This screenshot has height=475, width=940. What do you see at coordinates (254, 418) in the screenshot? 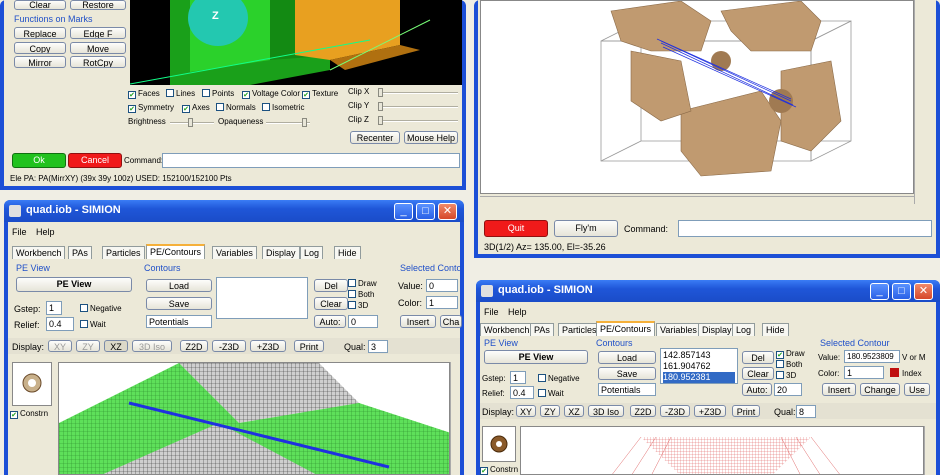
I see `pe-surface-view` at bounding box center [254, 418].